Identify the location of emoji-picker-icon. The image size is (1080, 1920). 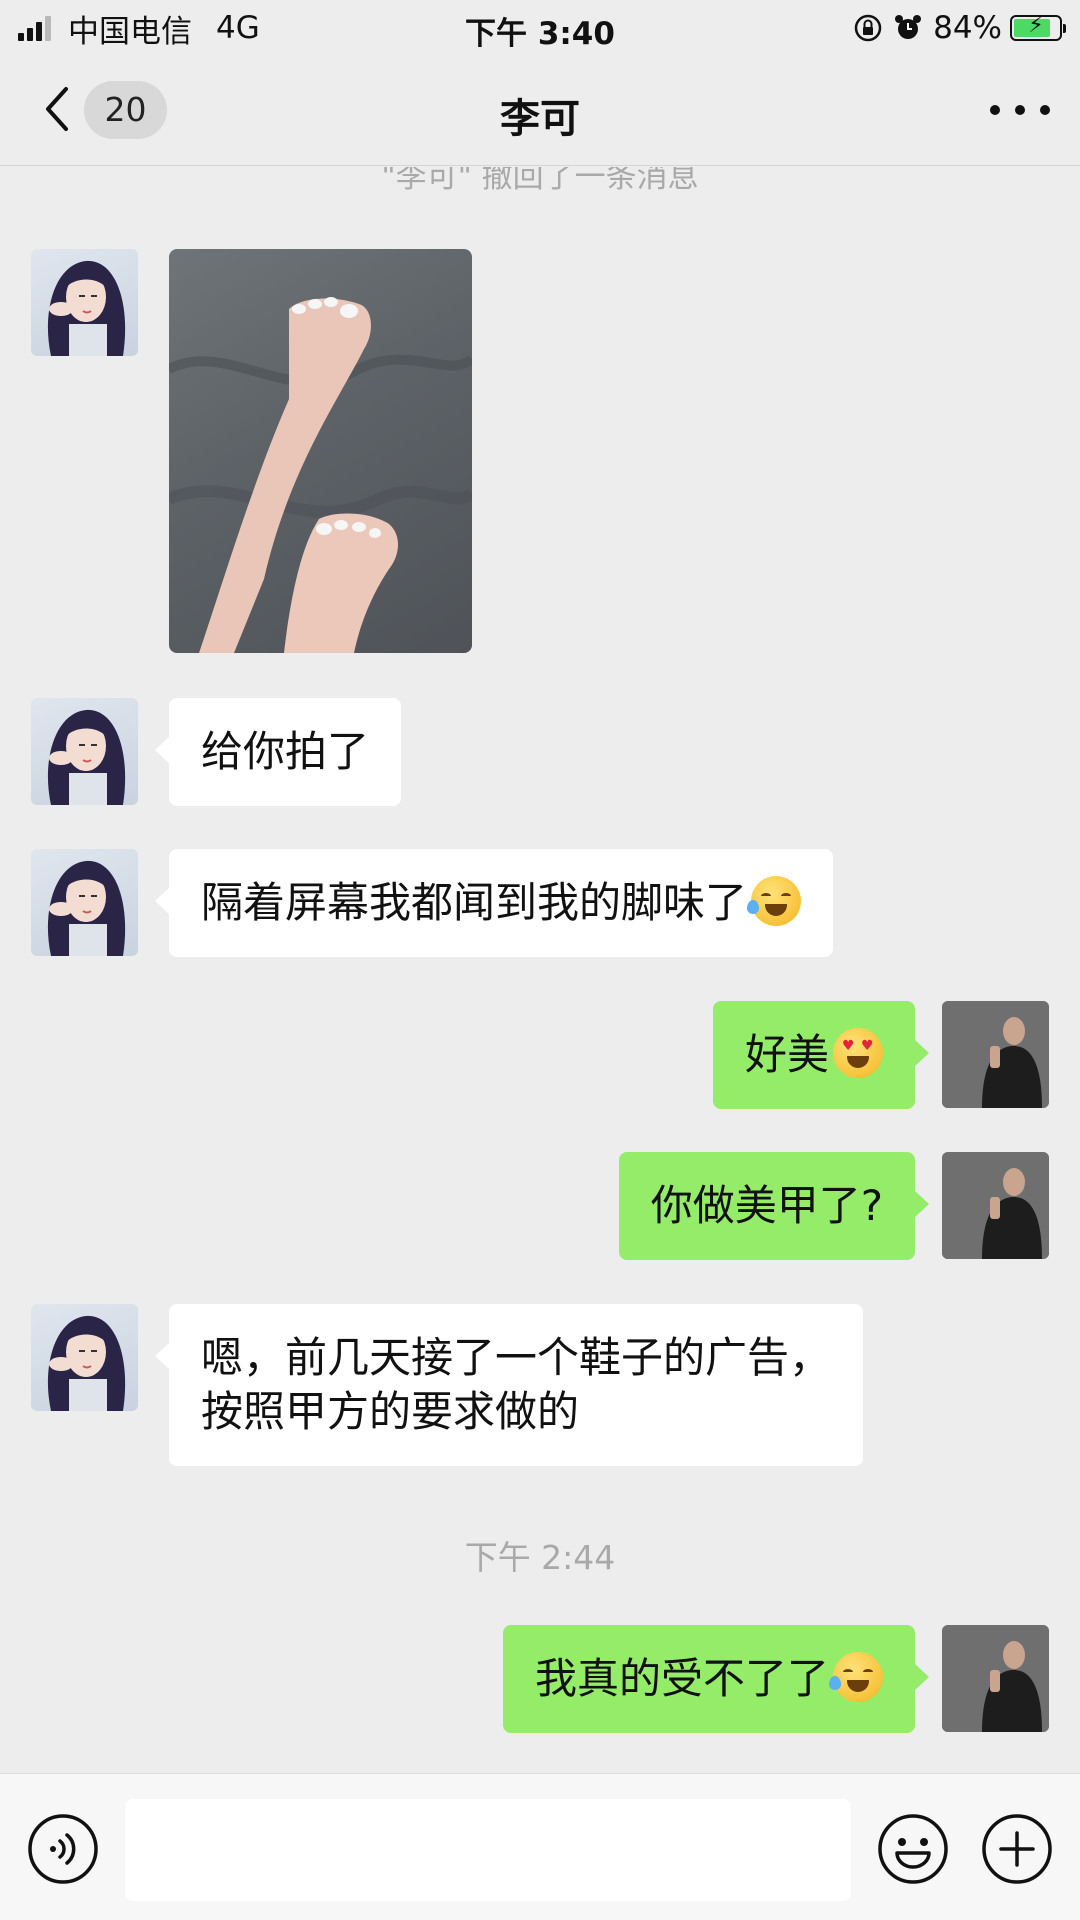
(913, 1849).